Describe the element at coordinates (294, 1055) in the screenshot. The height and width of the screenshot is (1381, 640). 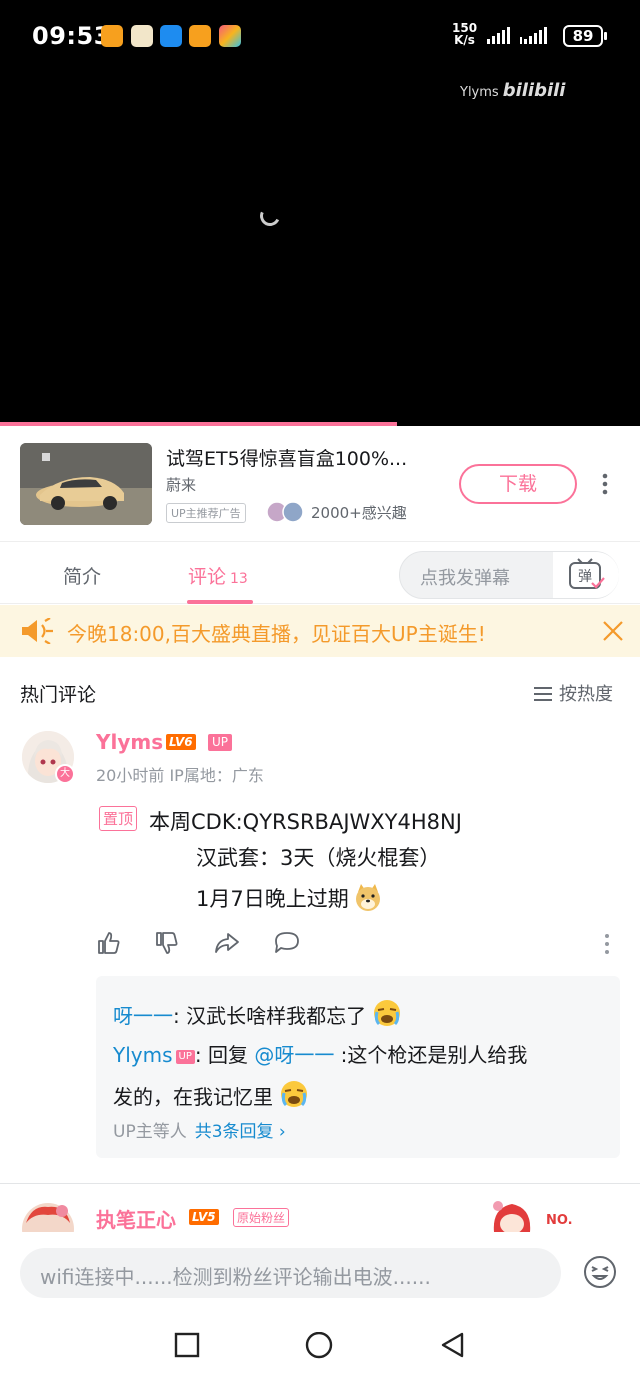
I see `mention-link: @呀一一` at that location.